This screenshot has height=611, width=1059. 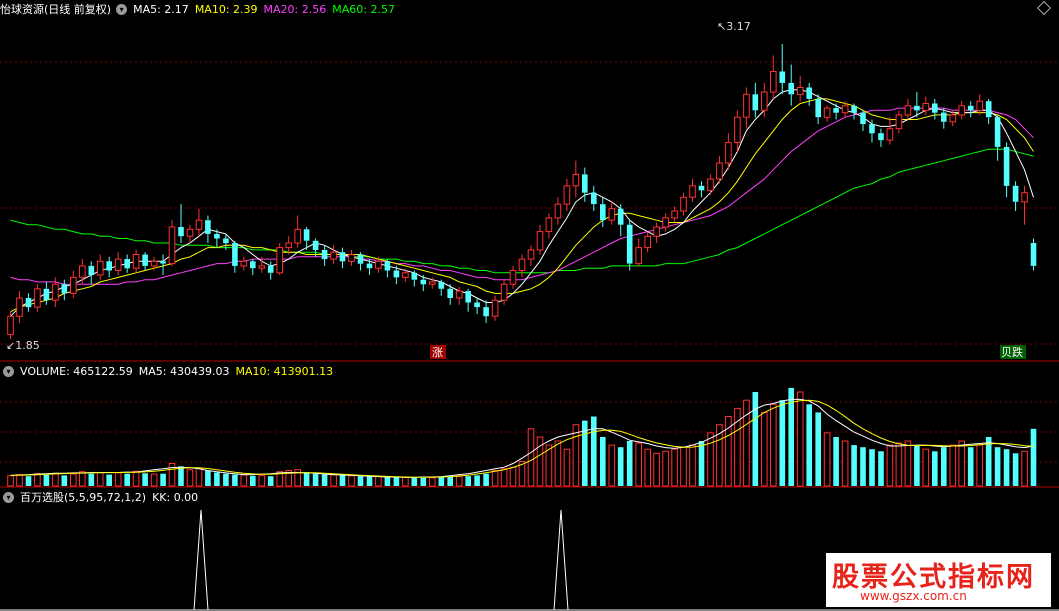 I want to click on expand-icon, so click(x=1044, y=8).